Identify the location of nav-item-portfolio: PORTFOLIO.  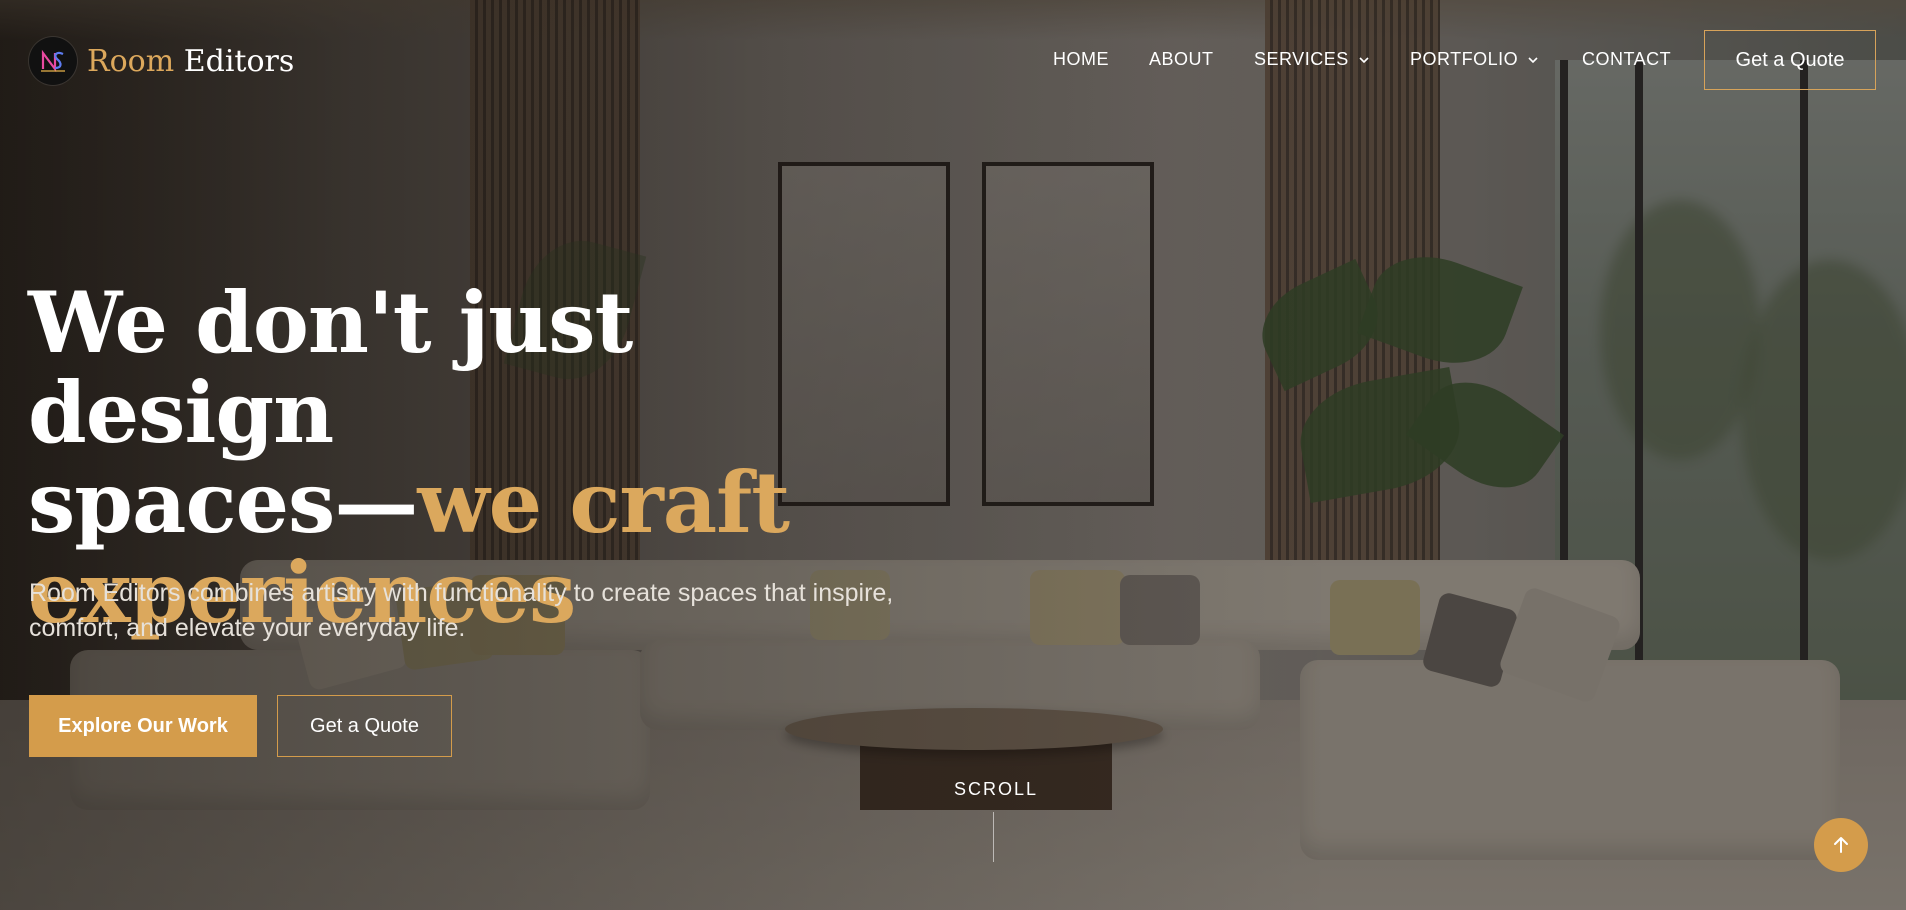
(1475, 59).